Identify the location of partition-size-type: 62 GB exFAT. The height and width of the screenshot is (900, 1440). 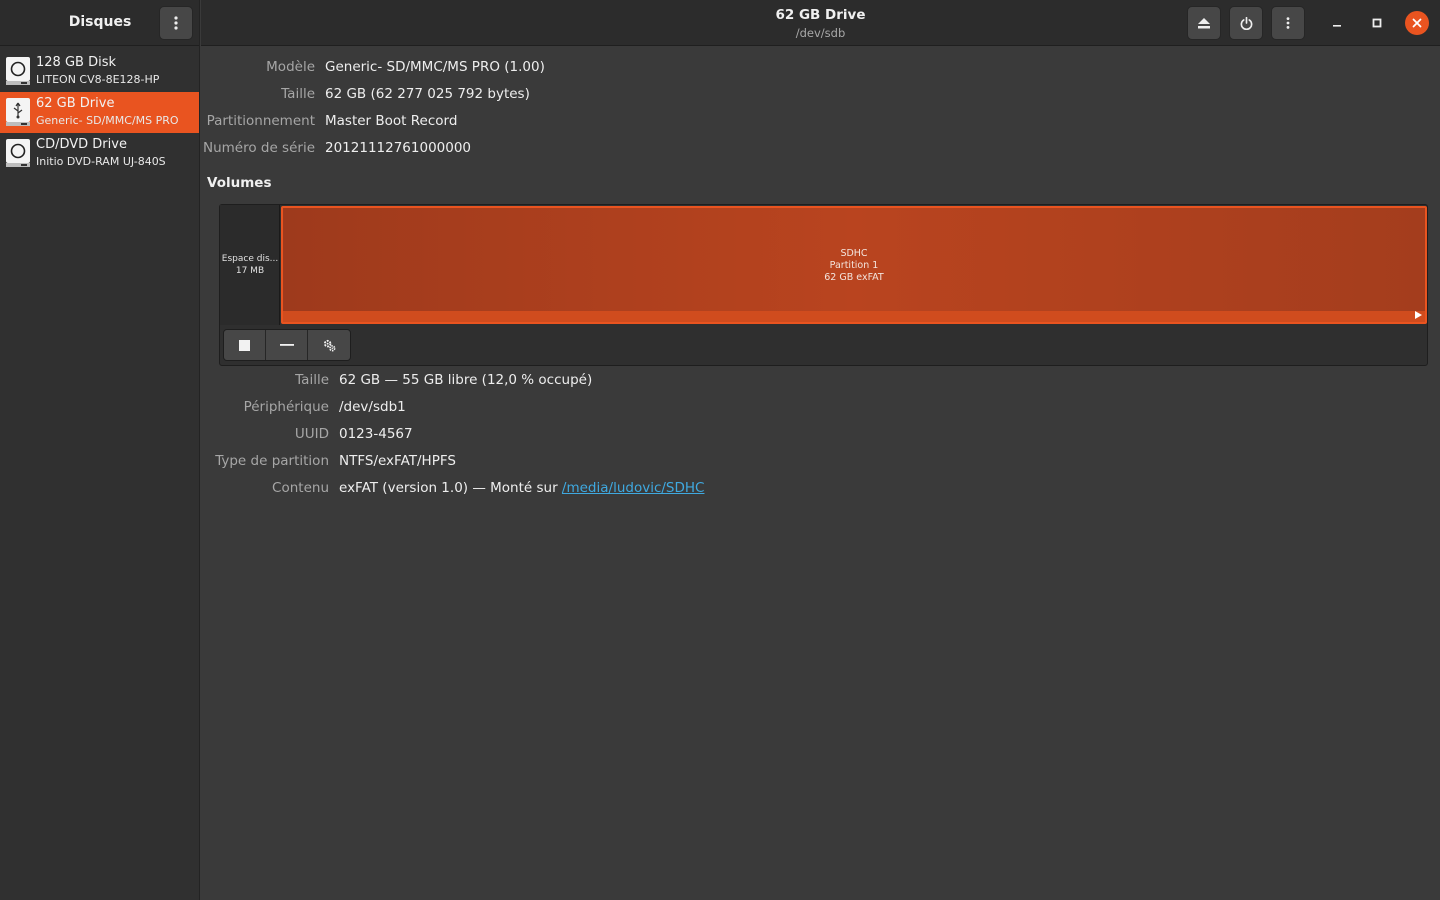
(854, 277).